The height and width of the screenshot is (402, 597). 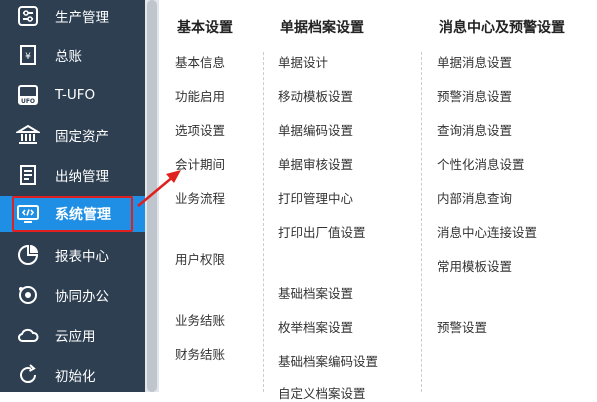 I want to click on sidebar-item-production: 生产管理, so click(x=72, y=17).